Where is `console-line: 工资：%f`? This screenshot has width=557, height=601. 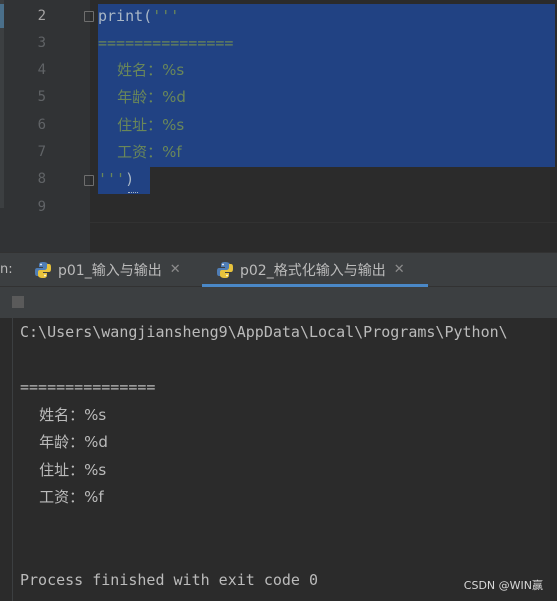 console-line: 工资：%f is located at coordinates (62, 497).